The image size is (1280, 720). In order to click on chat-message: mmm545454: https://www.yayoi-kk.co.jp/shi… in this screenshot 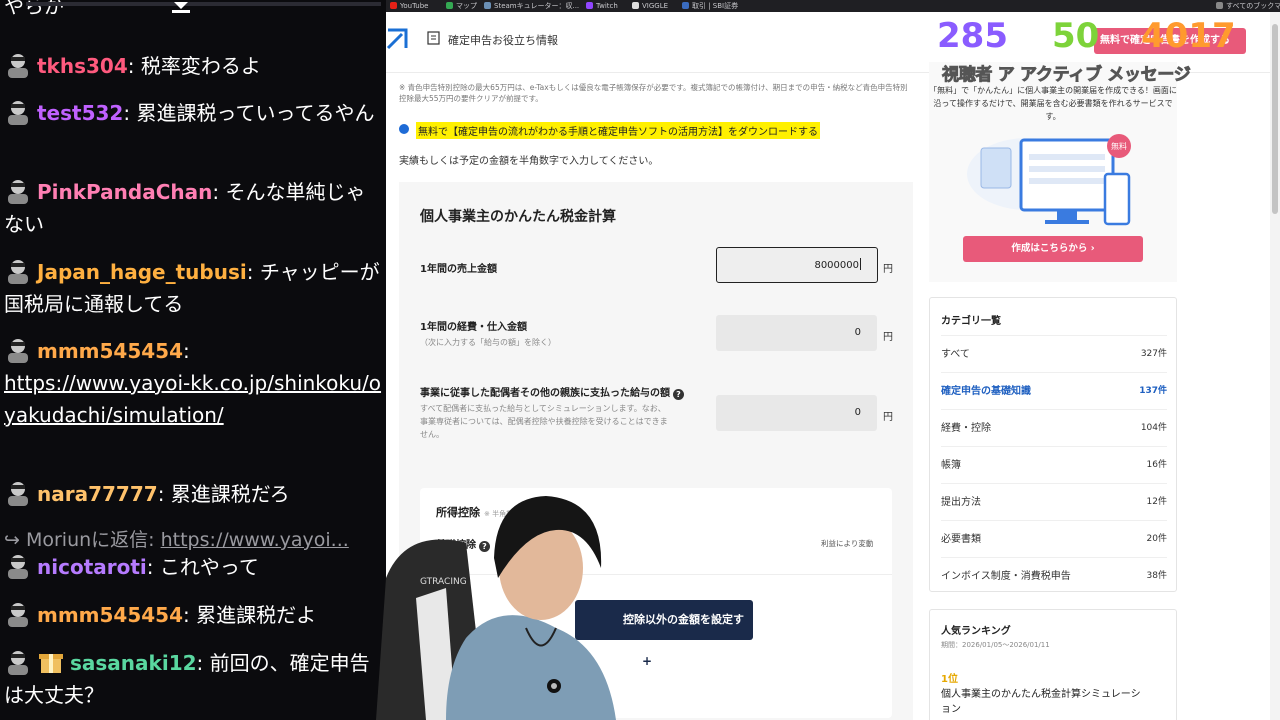, I will do `click(194, 383)`.